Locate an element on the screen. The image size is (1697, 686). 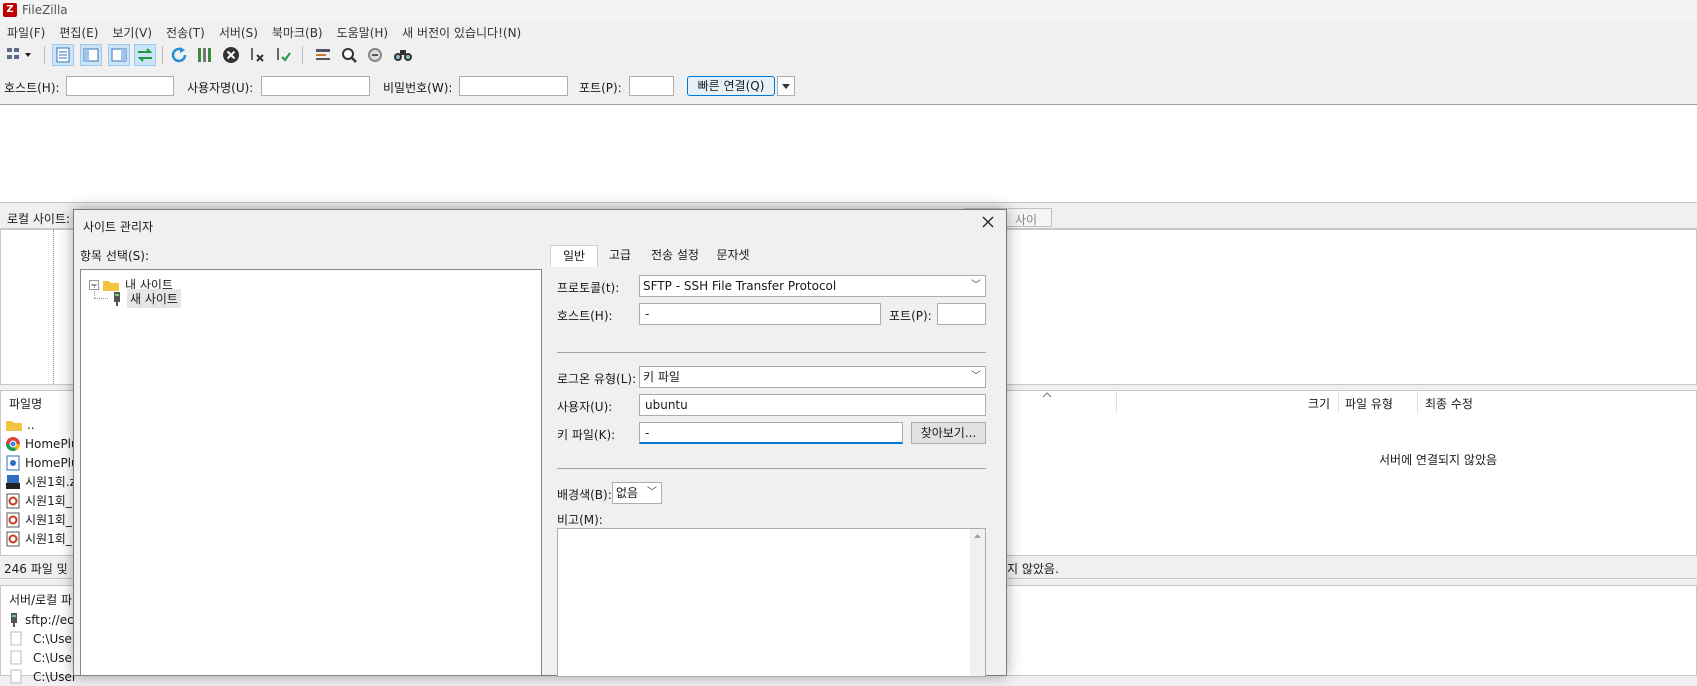
menu-bookmarks: 북마크(B) is located at coordinates (297, 31).